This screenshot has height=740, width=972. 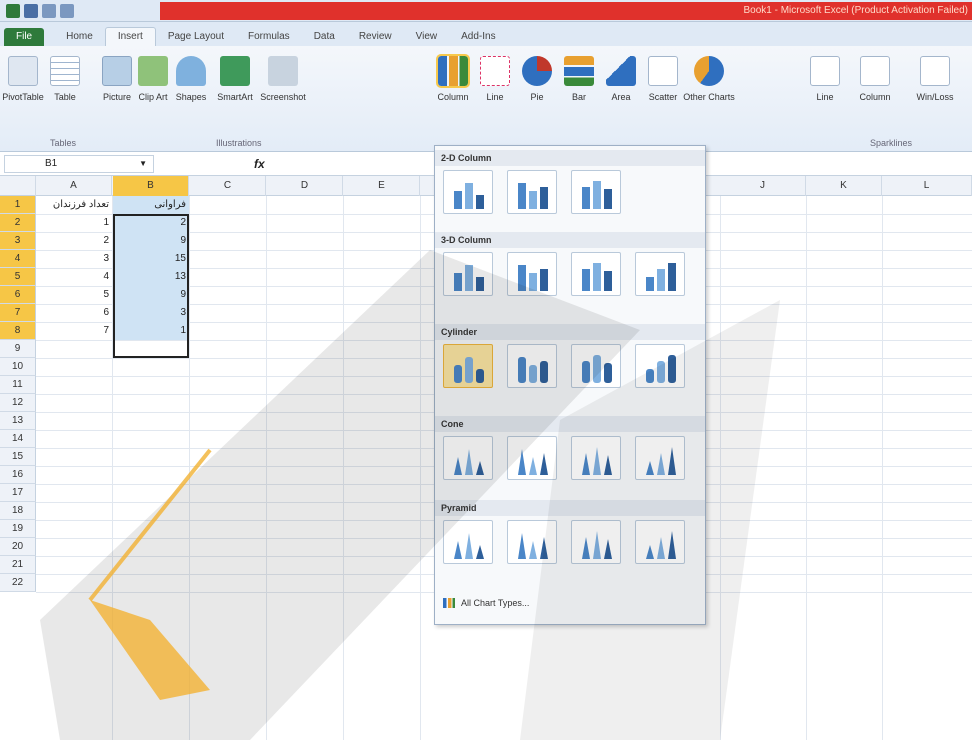 I want to click on row-header: 4, so click(x=18, y=259).